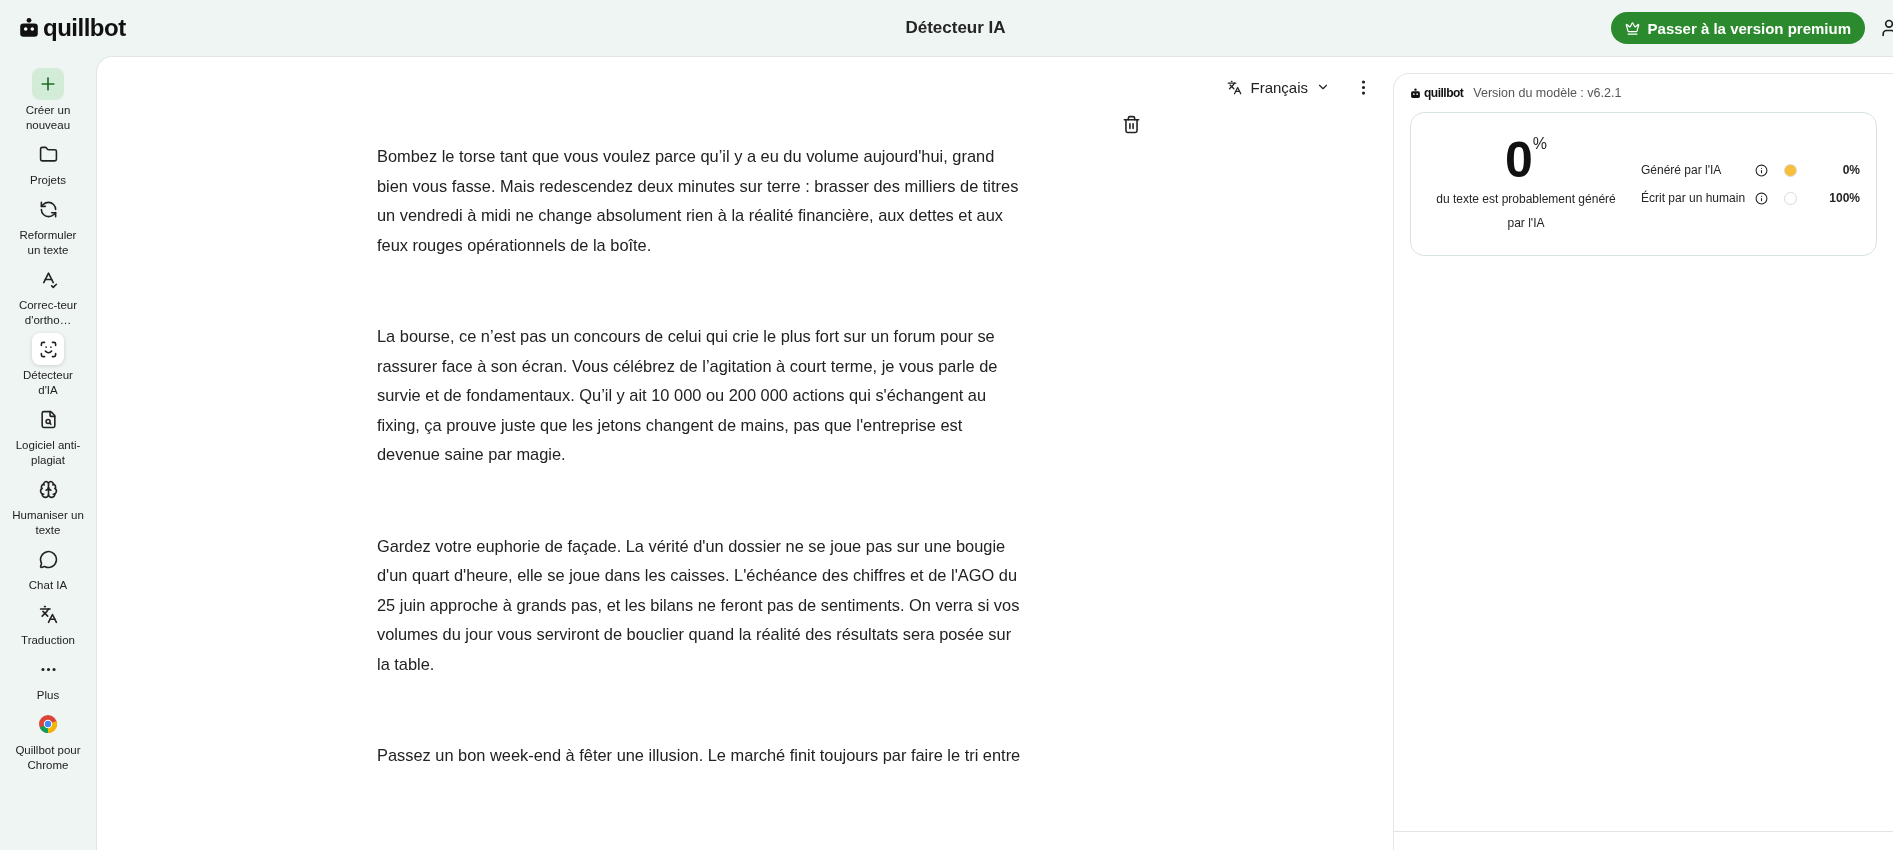 The image size is (1893, 850). I want to click on category-label: Écrit par un humain, so click(1694, 198).